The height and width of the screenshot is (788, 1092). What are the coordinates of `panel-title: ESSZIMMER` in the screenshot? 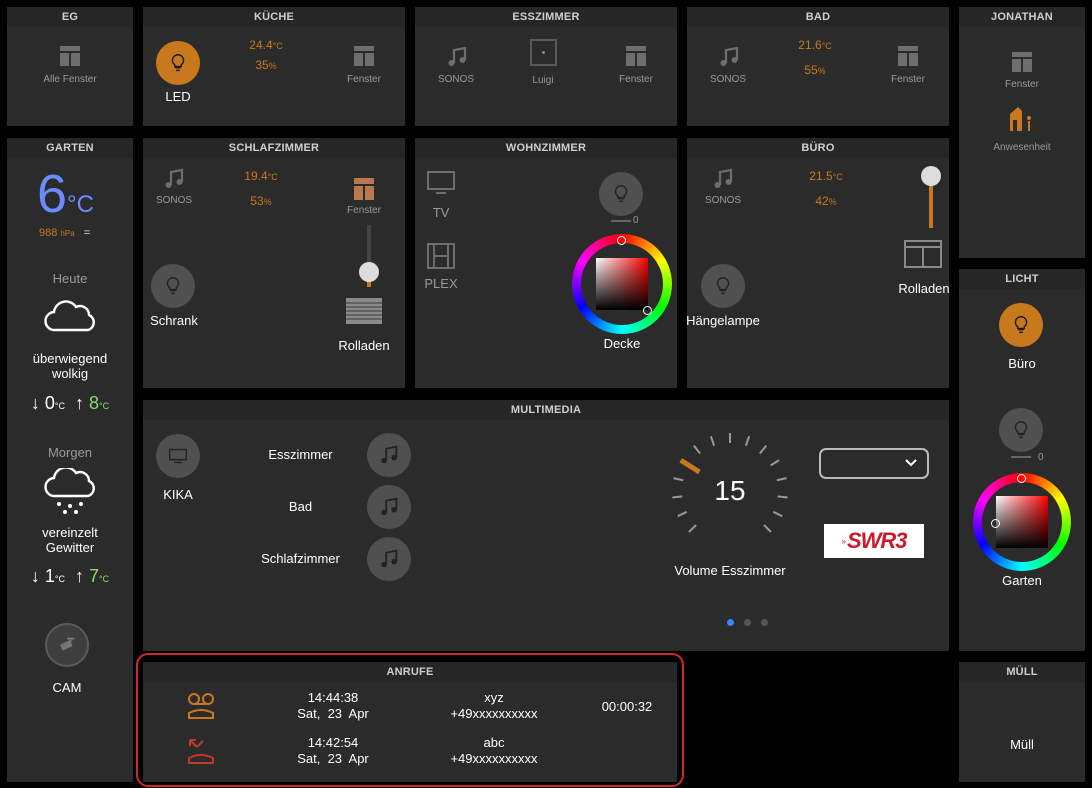 It's located at (546, 17).